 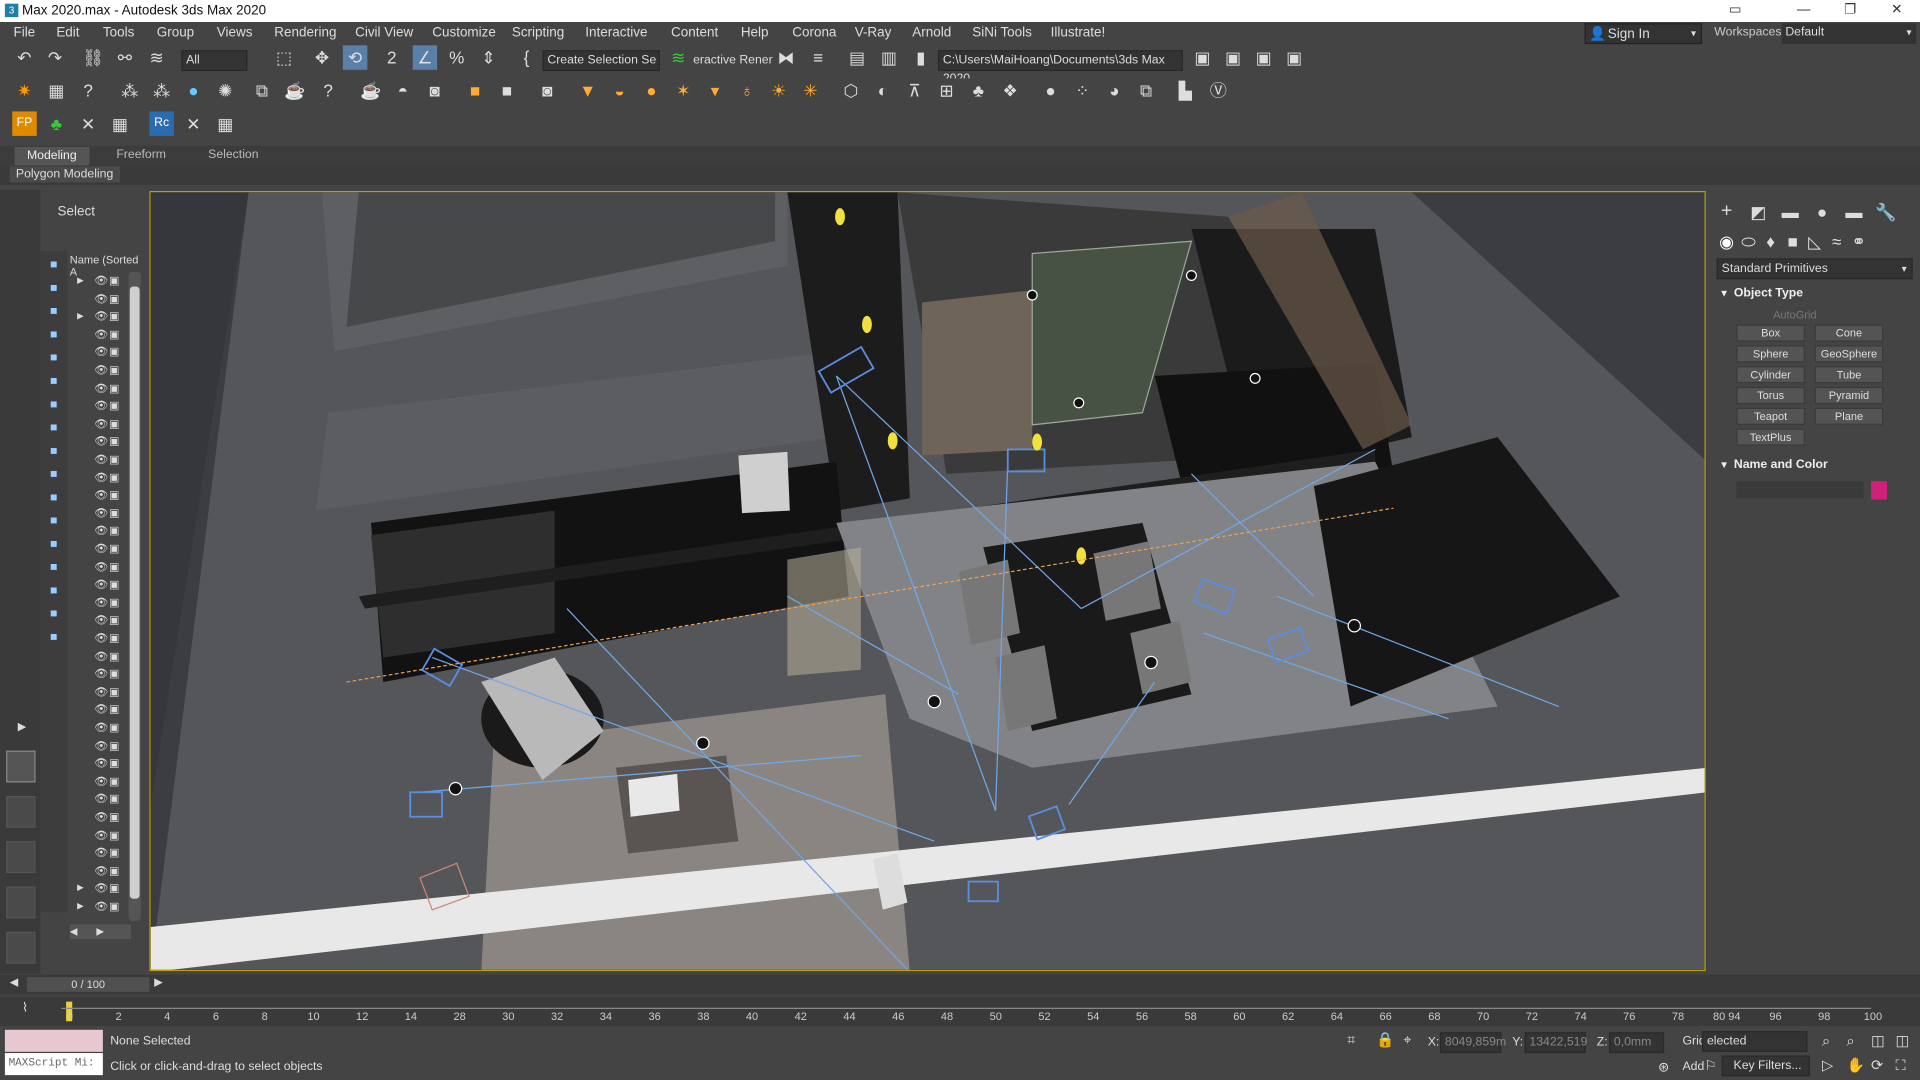 What do you see at coordinates (1770, 395) in the screenshot?
I see `create-torus-button: Torus` at bounding box center [1770, 395].